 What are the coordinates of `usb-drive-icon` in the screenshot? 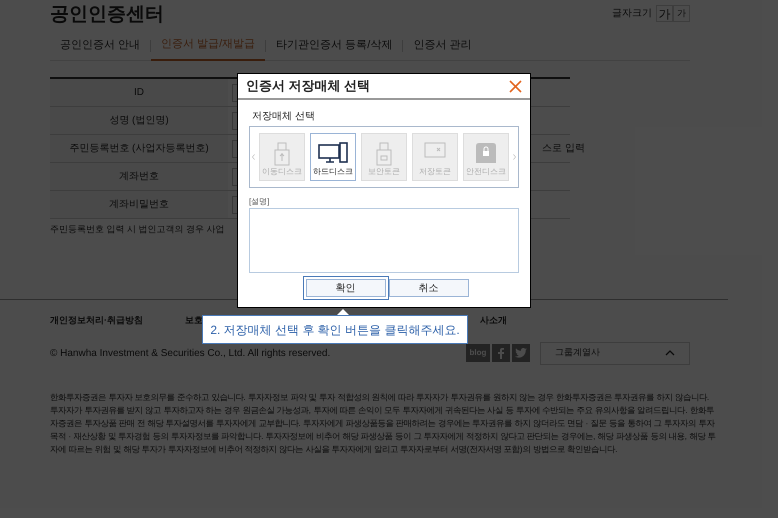 It's located at (282, 154).